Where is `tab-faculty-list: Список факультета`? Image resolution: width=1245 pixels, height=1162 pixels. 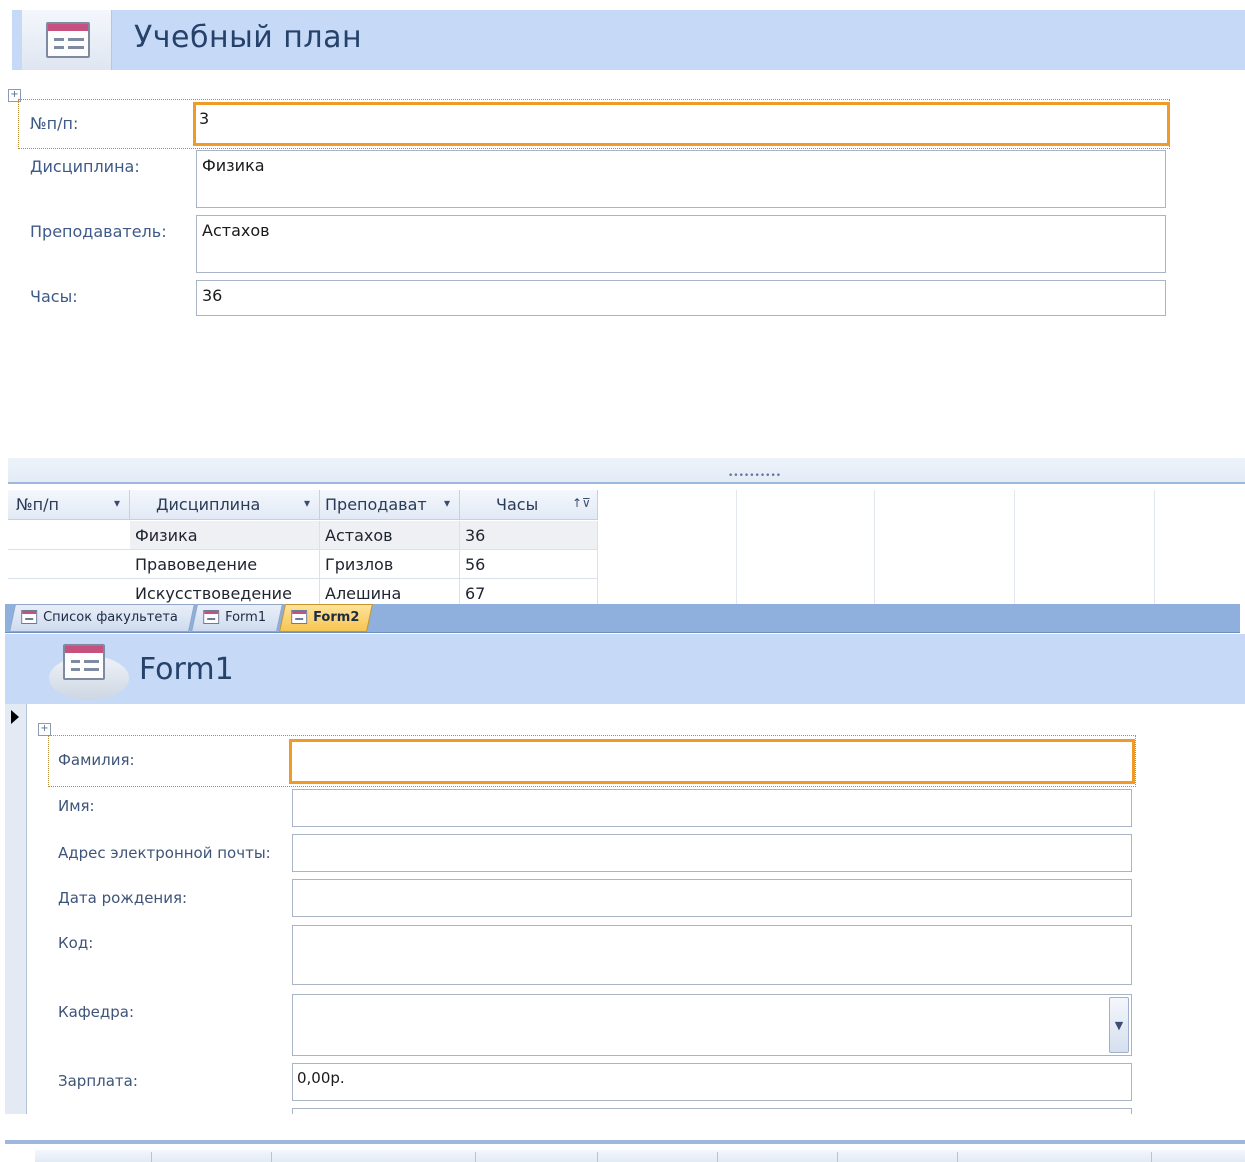
tab-faculty-list: Список факультета is located at coordinates (102, 618).